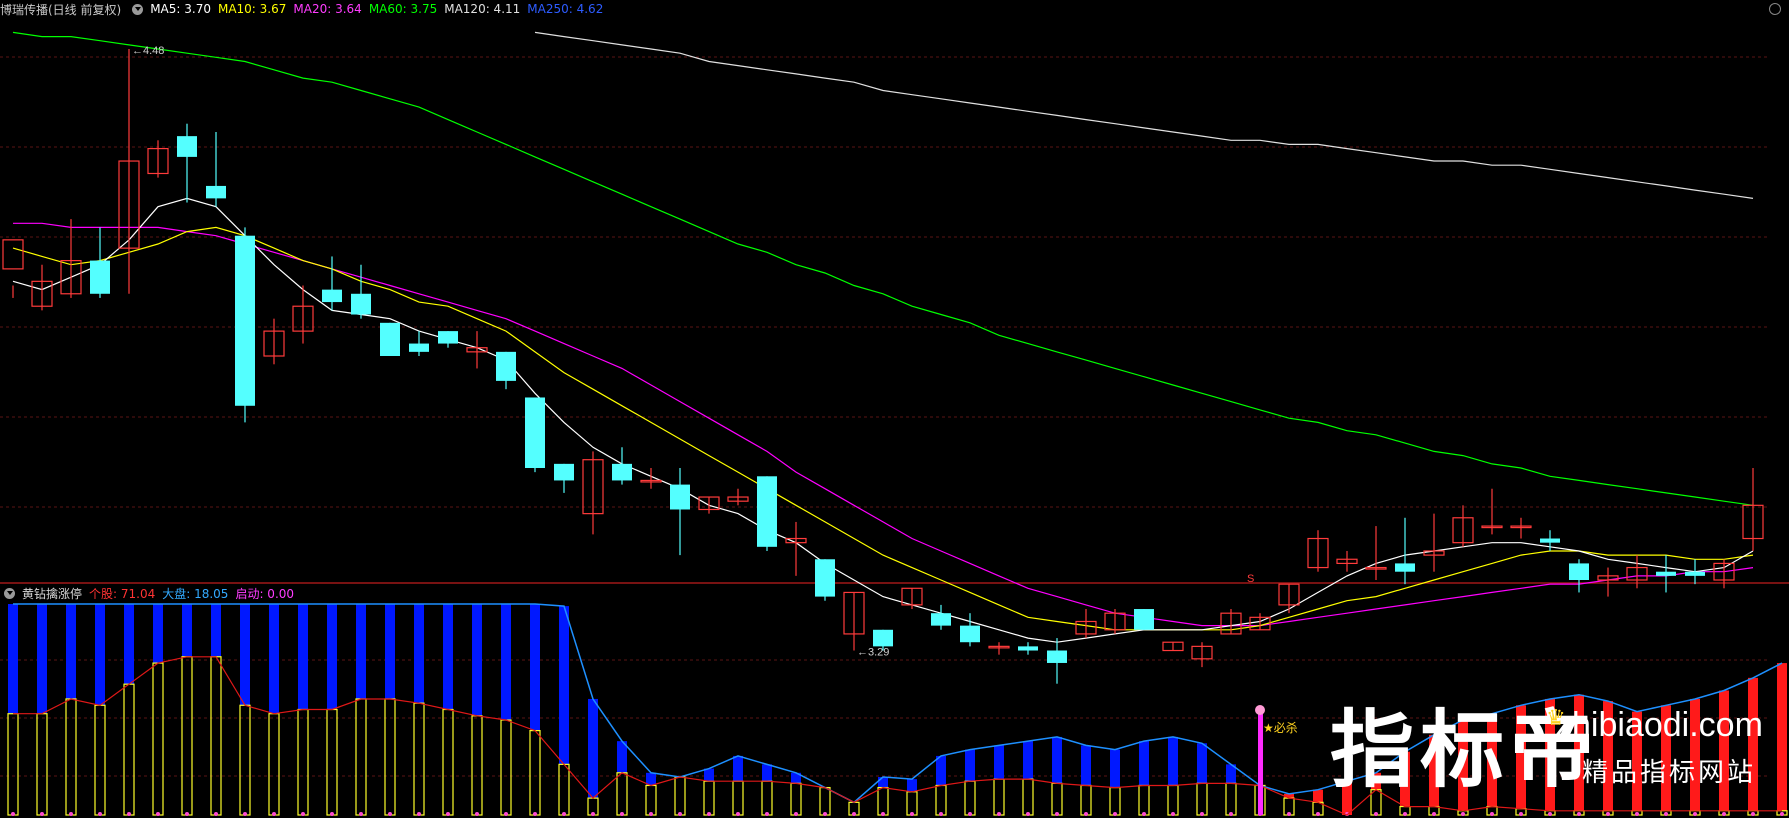 Image resolution: width=1789 pixels, height=818 pixels. I want to click on collapse-main-icon, so click(138, 9).